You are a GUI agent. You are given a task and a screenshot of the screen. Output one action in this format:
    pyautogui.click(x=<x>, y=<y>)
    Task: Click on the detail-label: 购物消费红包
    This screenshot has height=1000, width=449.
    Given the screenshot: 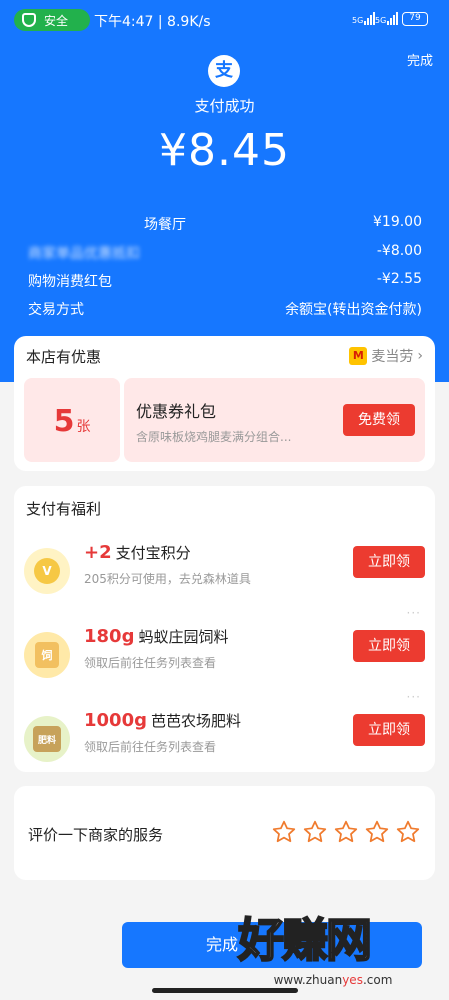 What is the action you would take?
    pyautogui.click(x=70, y=282)
    